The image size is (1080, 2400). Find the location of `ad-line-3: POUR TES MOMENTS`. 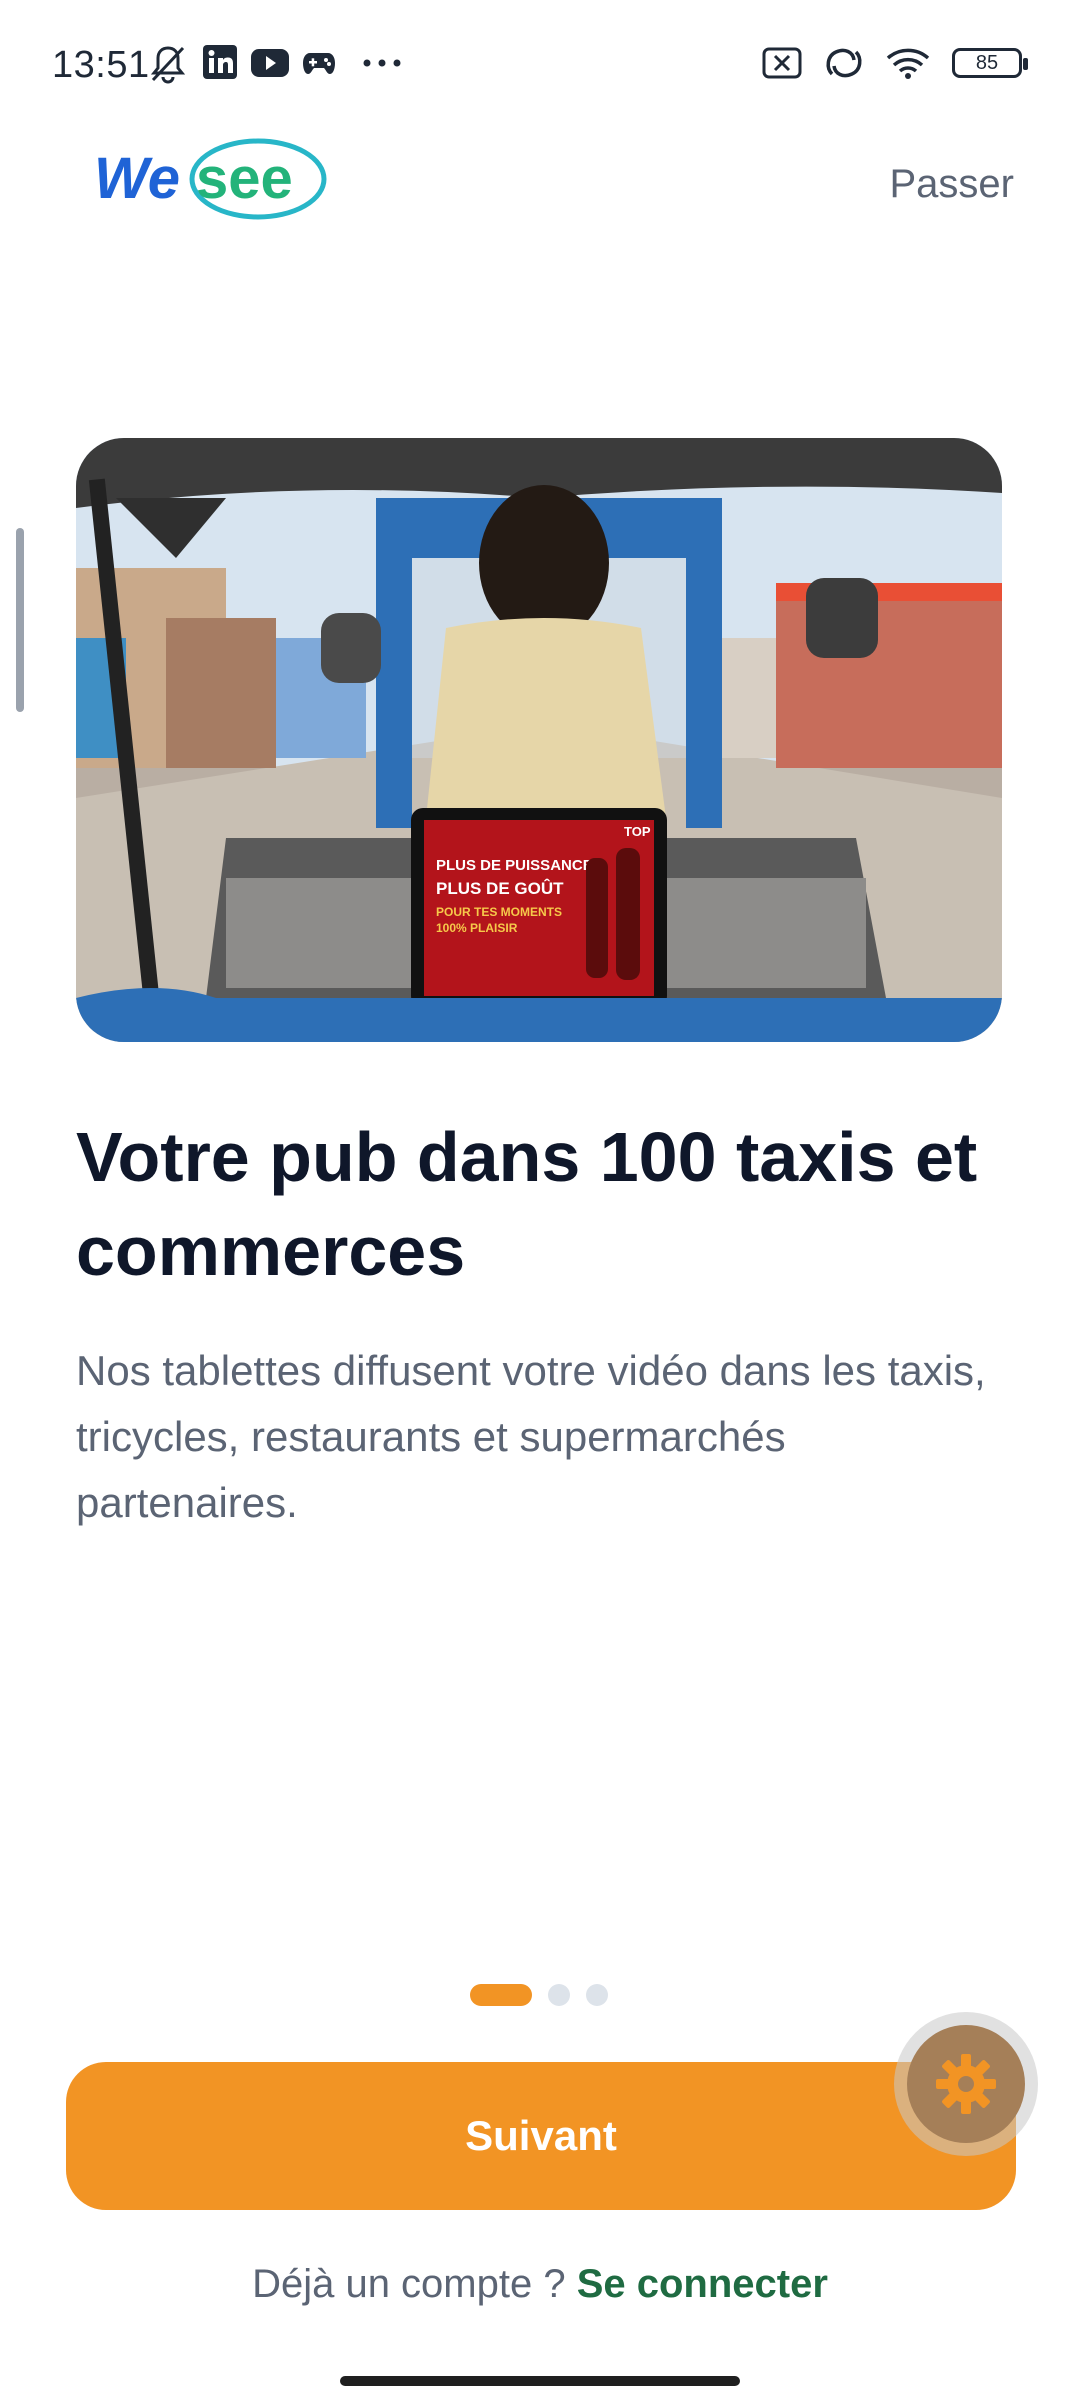

ad-line-3: POUR TES MOMENTS is located at coordinates (499, 912).